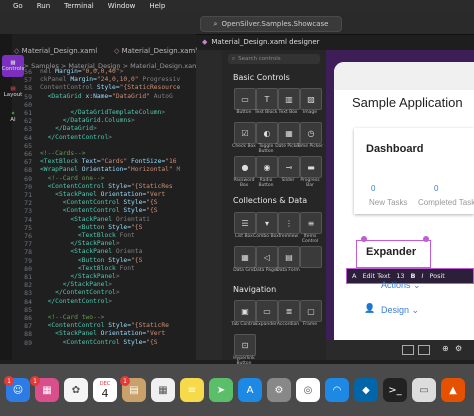 This screenshot has height=416, width=474. Describe the element at coordinates (28, 154) in the screenshot. I see `line-number: 66` at that location.